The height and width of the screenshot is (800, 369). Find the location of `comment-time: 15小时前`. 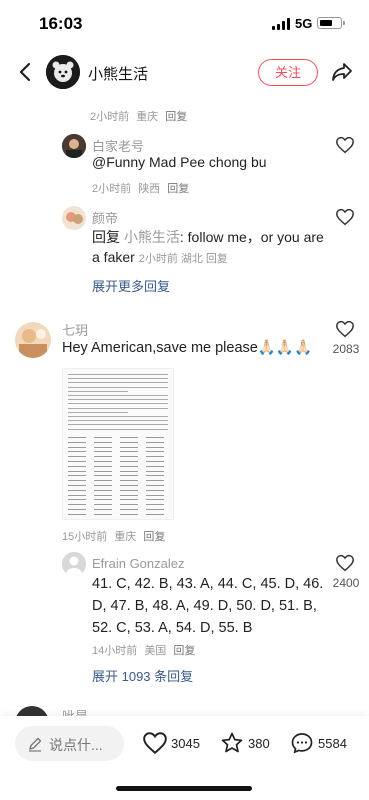

comment-time: 15小时前 is located at coordinates (85, 537).